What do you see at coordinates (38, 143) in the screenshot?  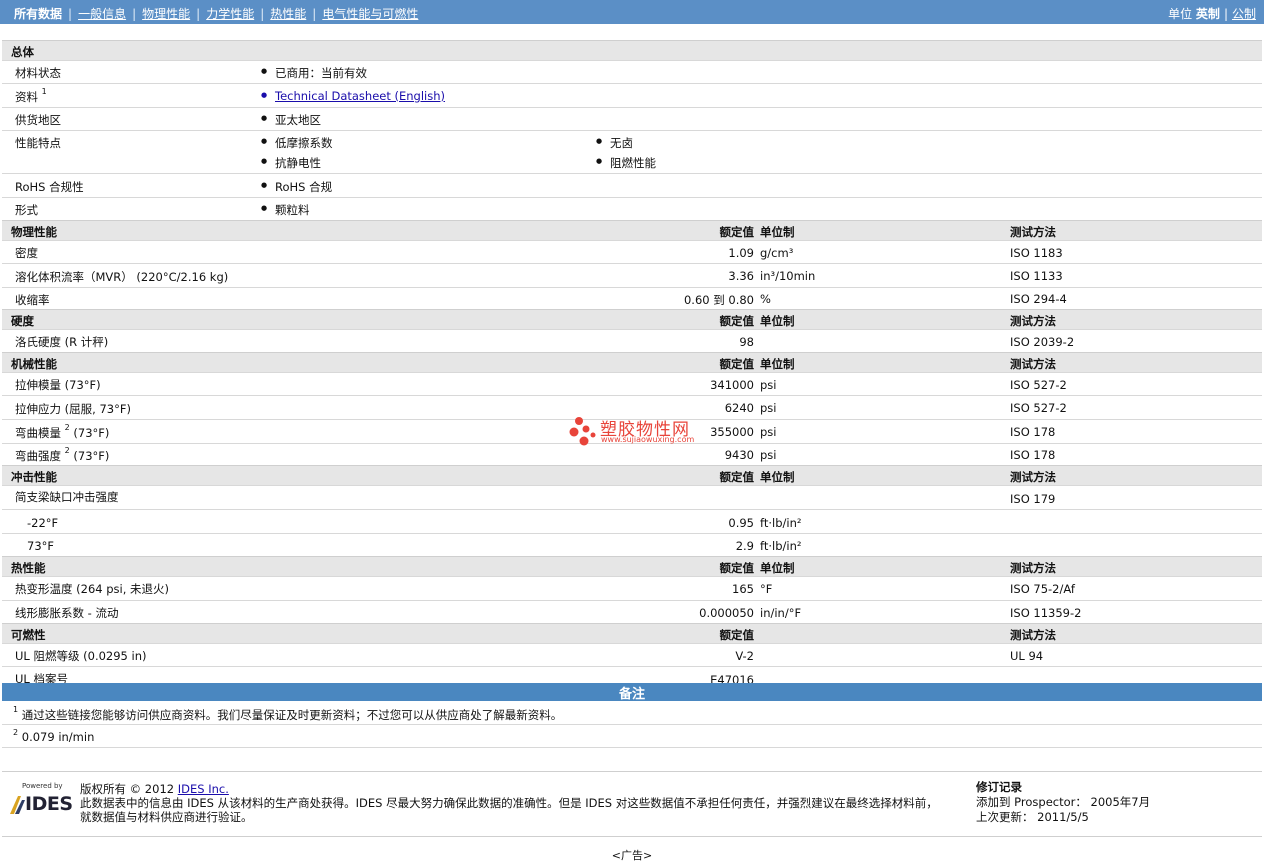 I see `row-label: 性能特点` at bounding box center [38, 143].